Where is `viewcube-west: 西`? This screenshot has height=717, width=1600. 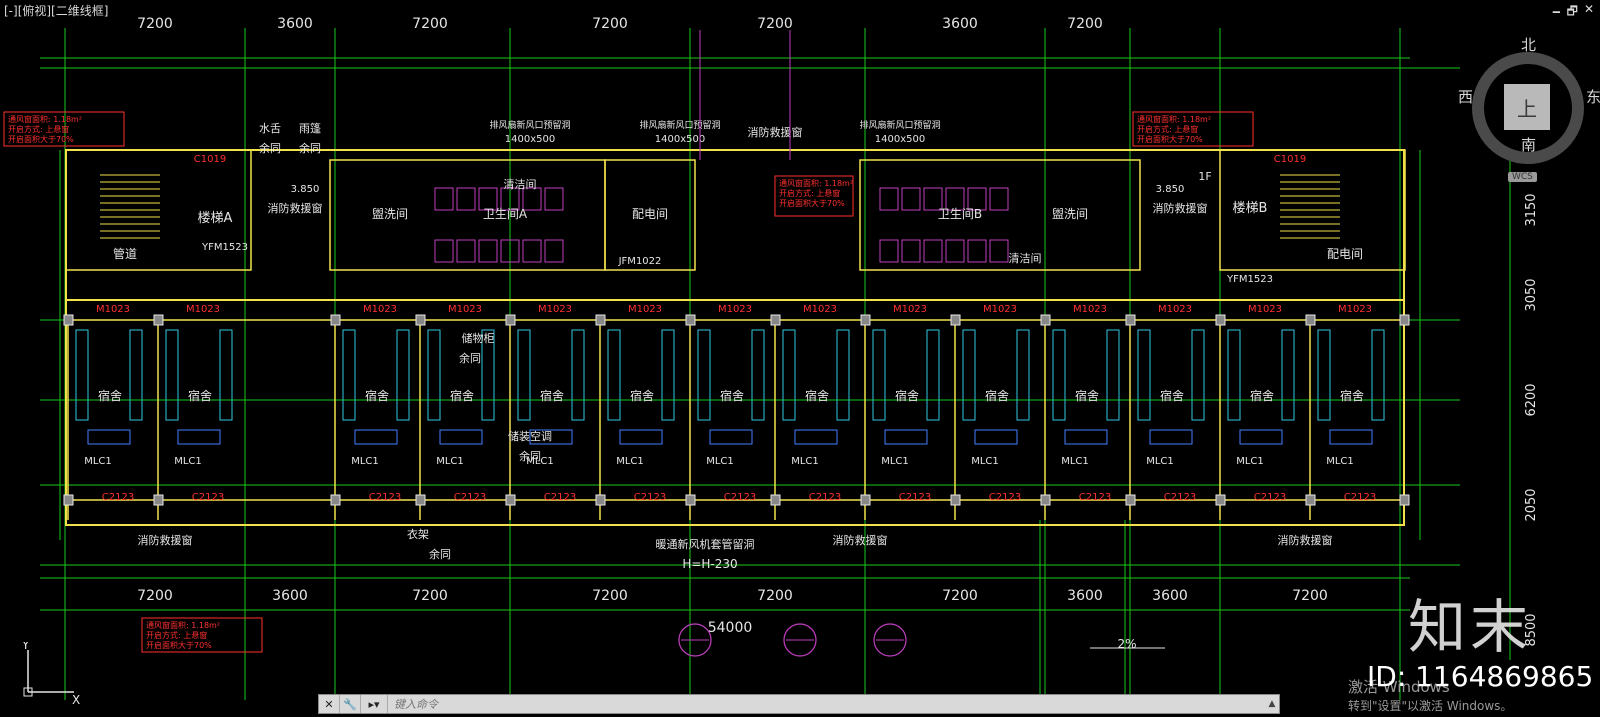
viewcube-west: 西 is located at coordinates (1465, 96).